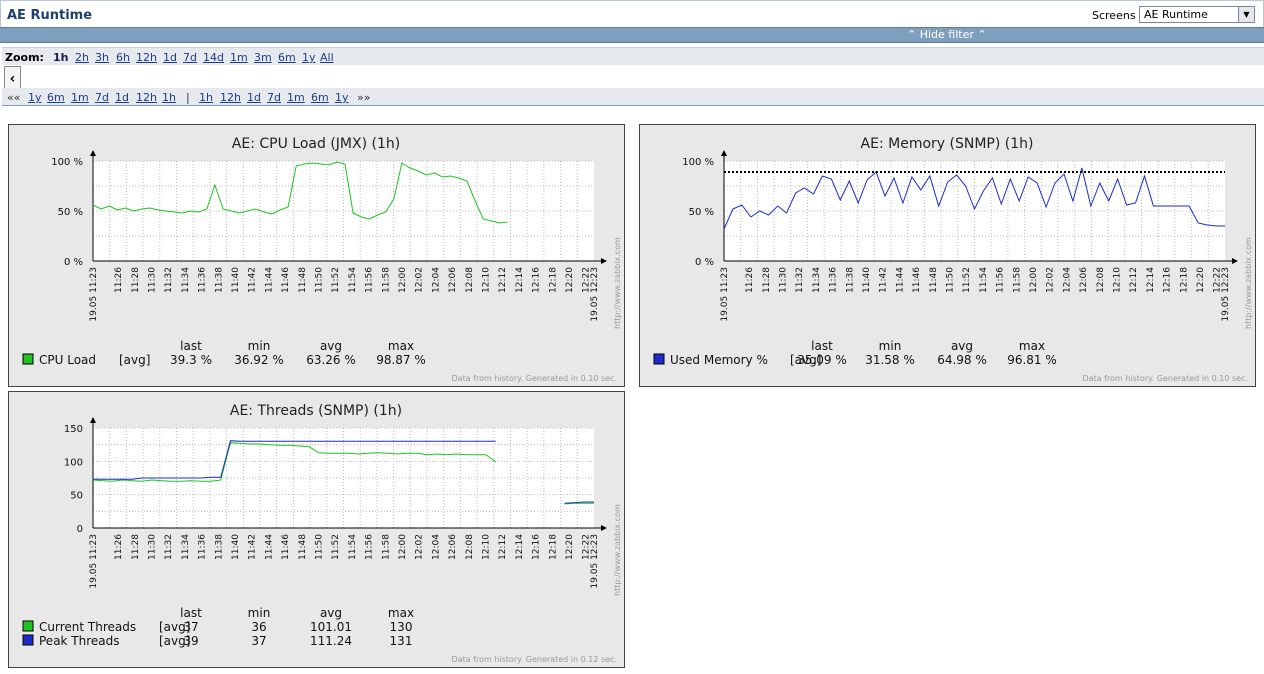 Image resolution: width=1264 pixels, height=674 pixels. I want to click on x-tick-label: 12:02, so click(1051, 280).